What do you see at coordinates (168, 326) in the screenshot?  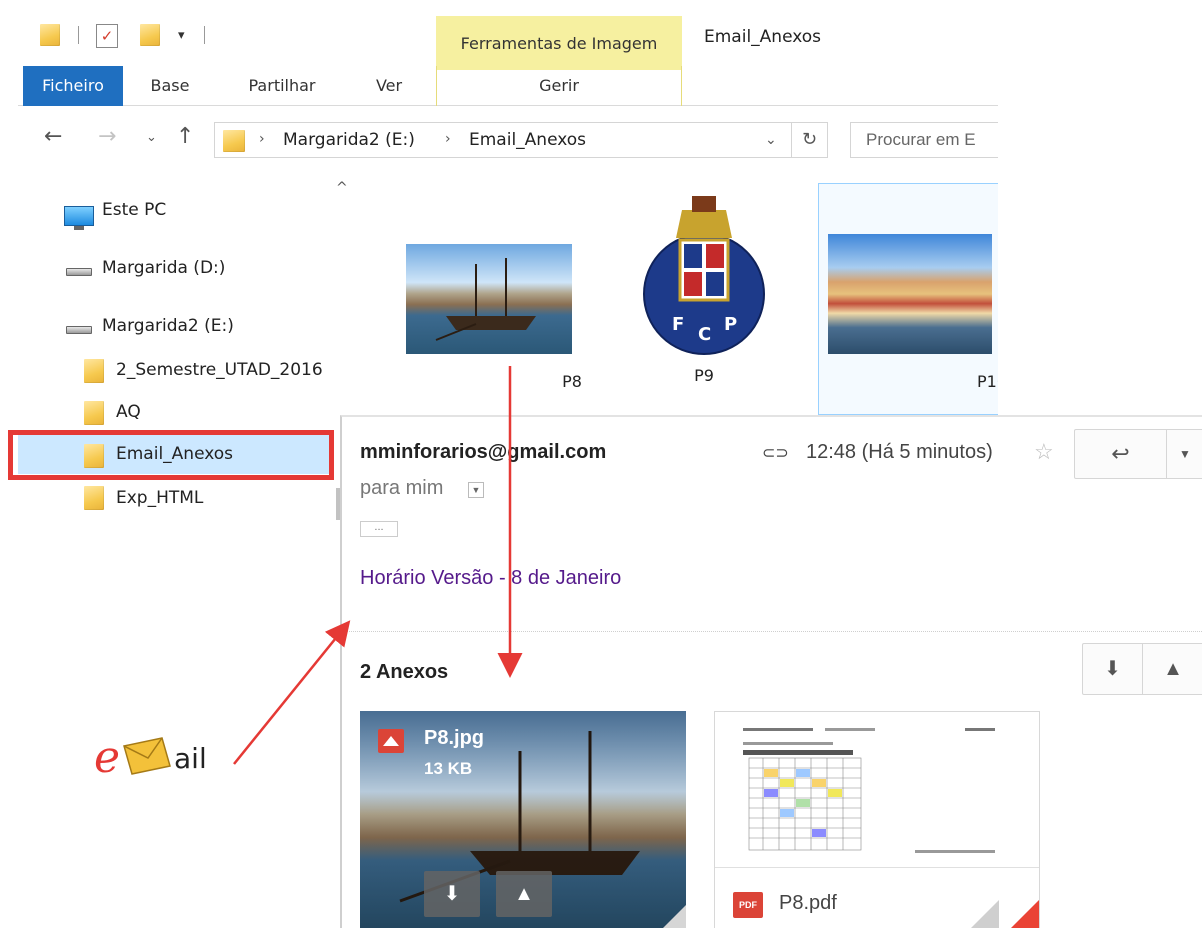 I see `nav-item-drive-e: Margarida2 (E:)` at bounding box center [168, 326].